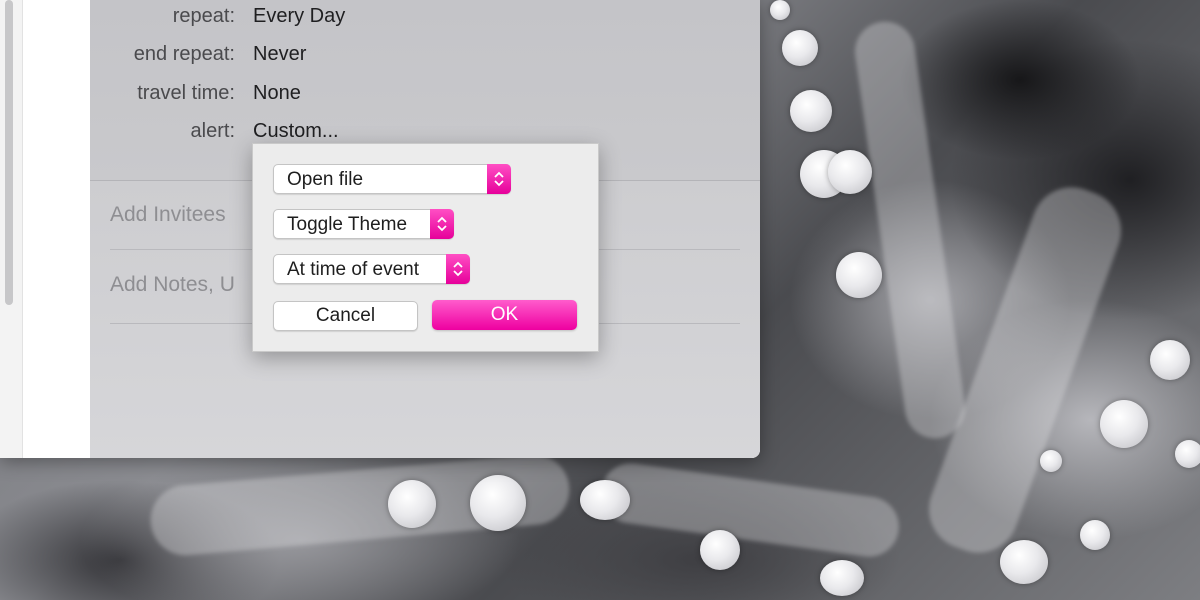  I want to click on notes-placeholder: Add Notes, U, so click(172, 285).